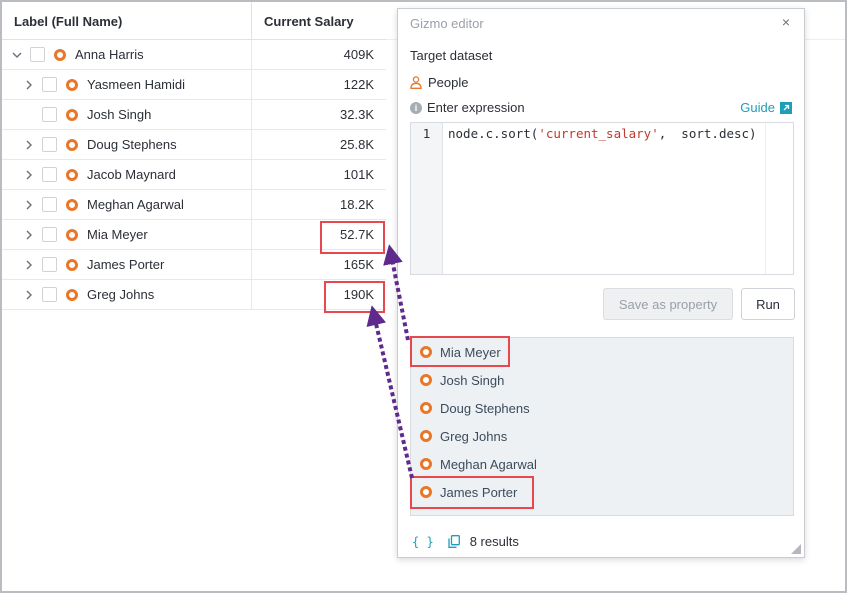 Image resolution: width=847 pixels, height=593 pixels. Describe the element at coordinates (358, 294) in the screenshot. I see `row-salary: 190K` at that location.